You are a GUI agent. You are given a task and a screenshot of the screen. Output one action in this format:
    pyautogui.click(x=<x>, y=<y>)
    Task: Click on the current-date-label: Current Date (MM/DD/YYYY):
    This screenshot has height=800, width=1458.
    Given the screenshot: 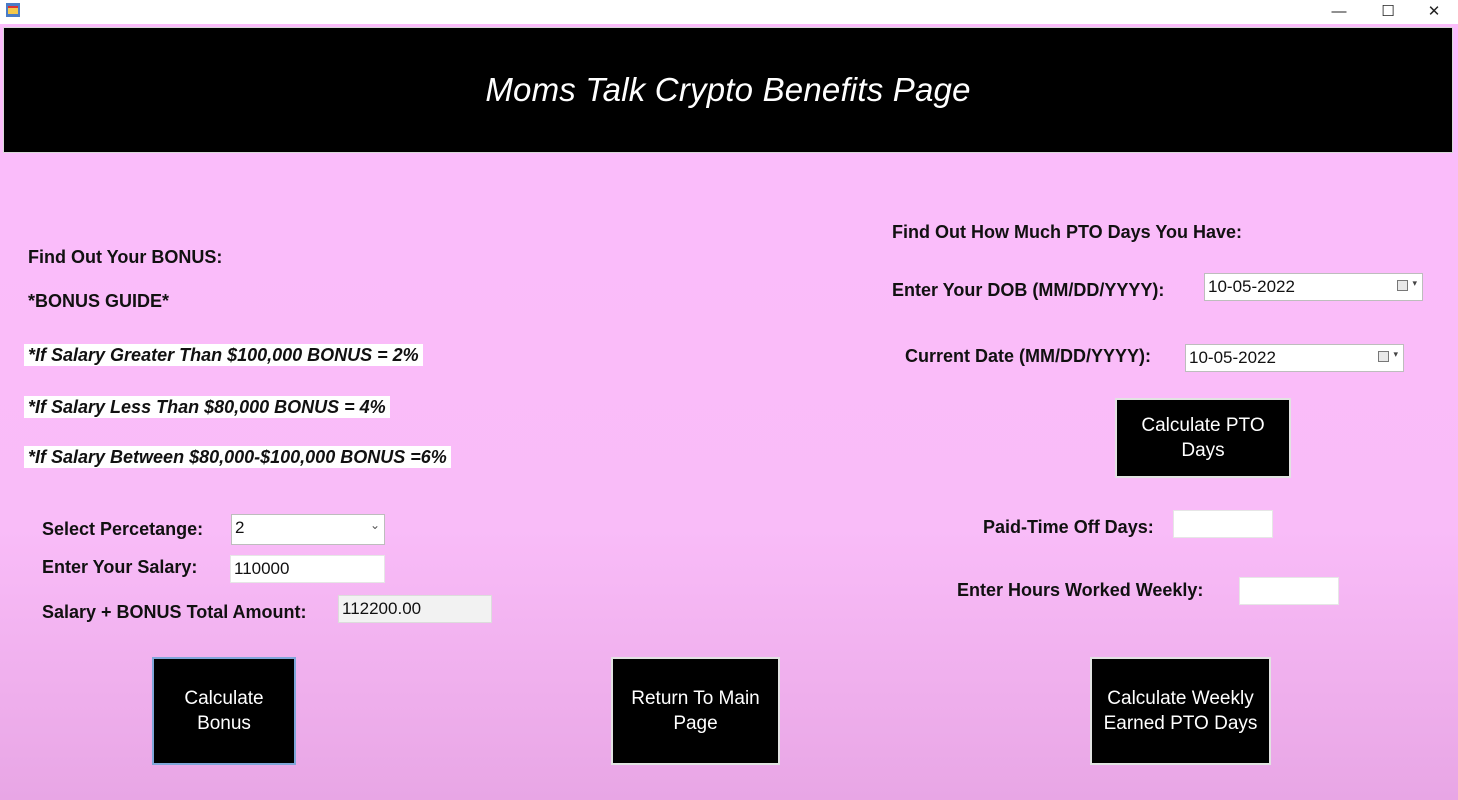 What is the action you would take?
    pyautogui.click(x=1028, y=356)
    